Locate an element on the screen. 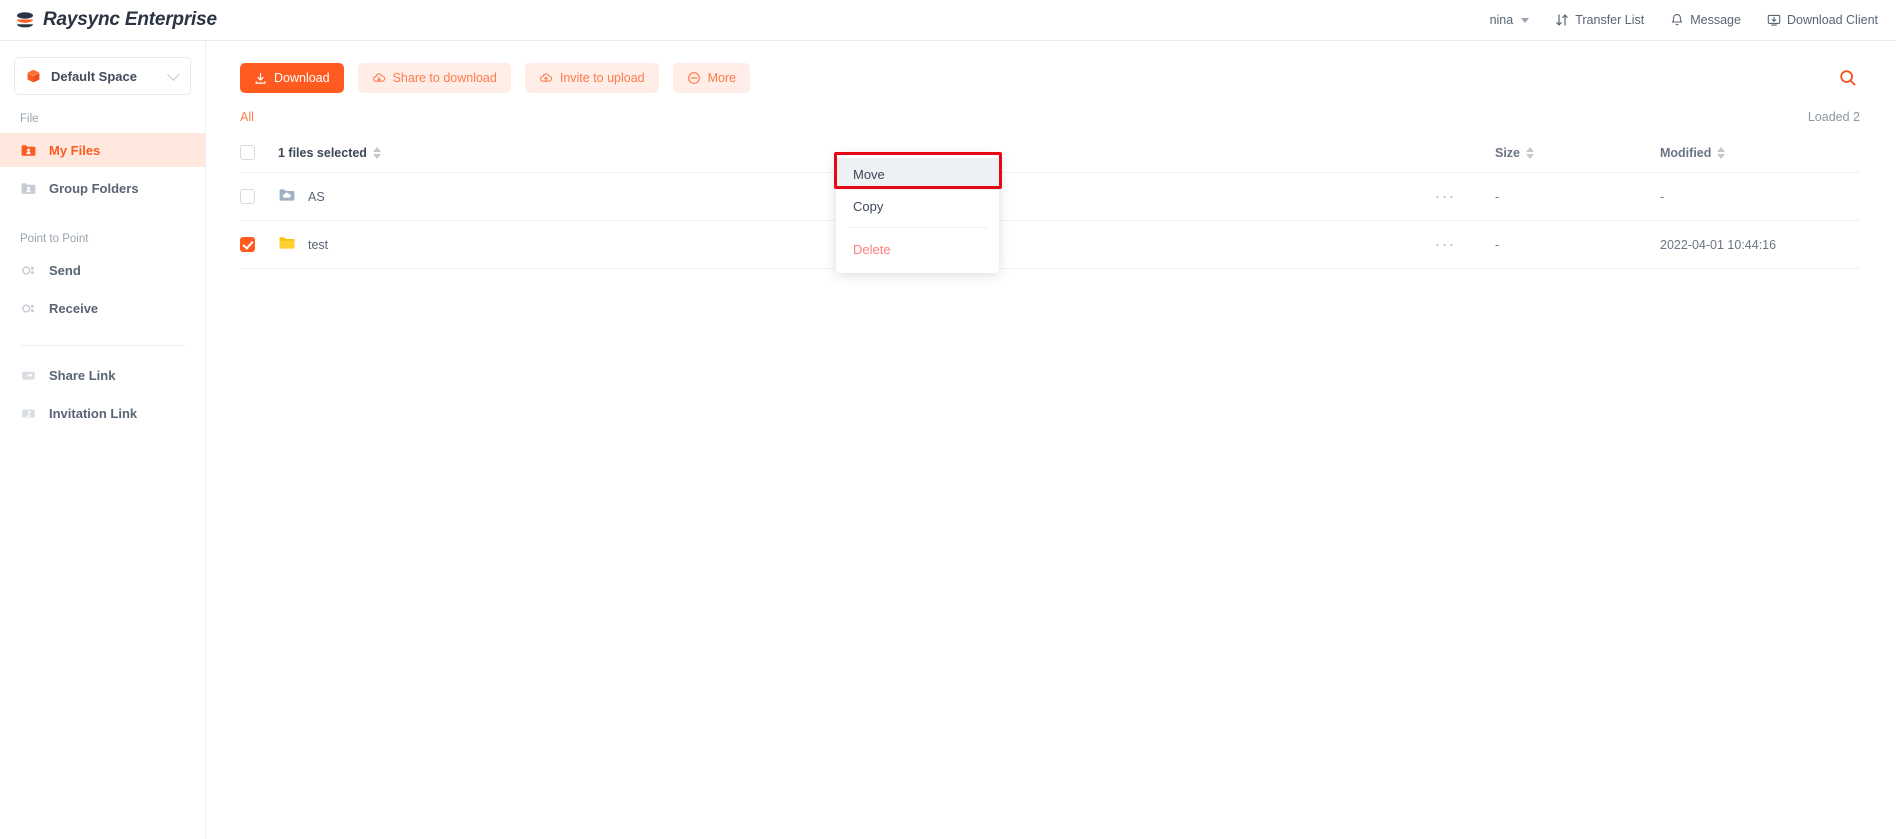  select-all-checkbox is located at coordinates (247, 152).